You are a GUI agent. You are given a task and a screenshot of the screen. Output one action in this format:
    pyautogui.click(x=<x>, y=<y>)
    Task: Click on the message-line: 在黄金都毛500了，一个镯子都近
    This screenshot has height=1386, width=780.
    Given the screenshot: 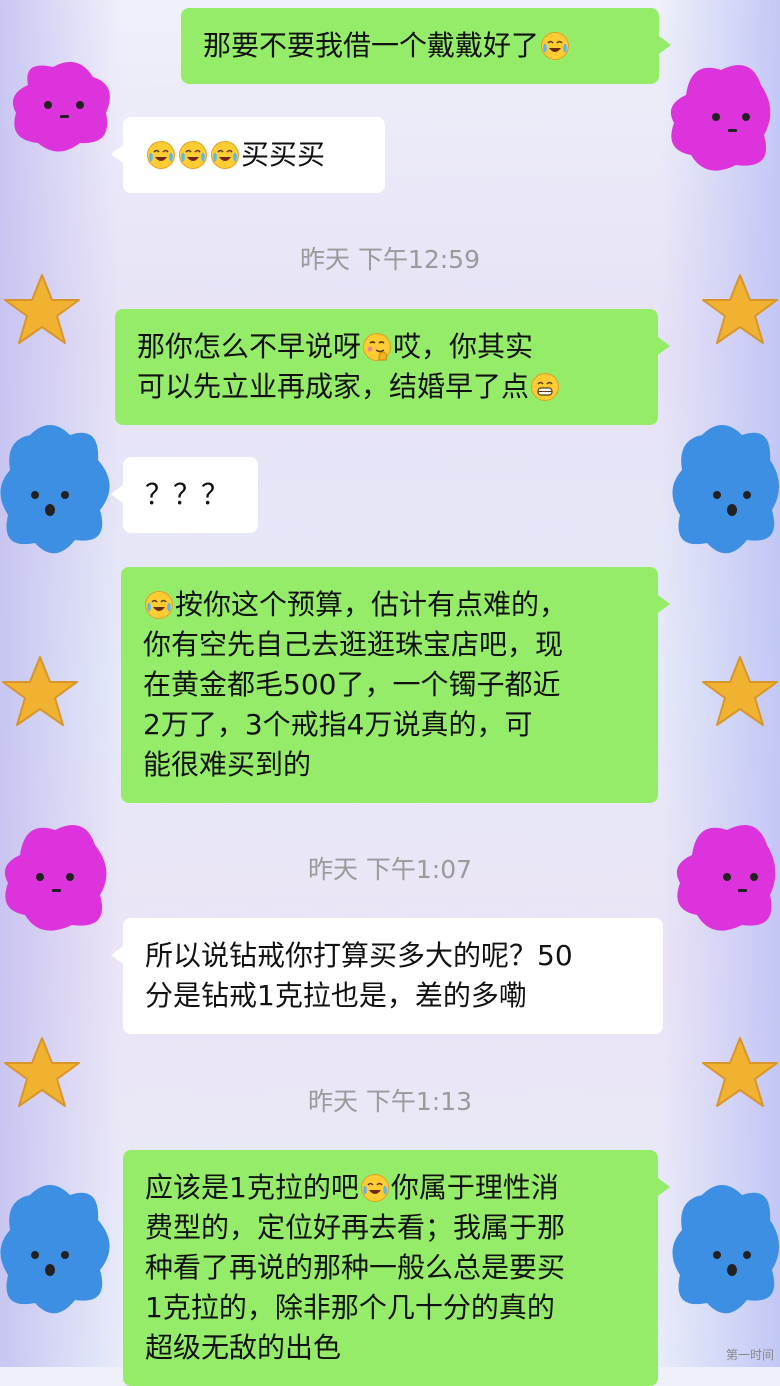 What is the action you would take?
    pyautogui.click(x=352, y=684)
    